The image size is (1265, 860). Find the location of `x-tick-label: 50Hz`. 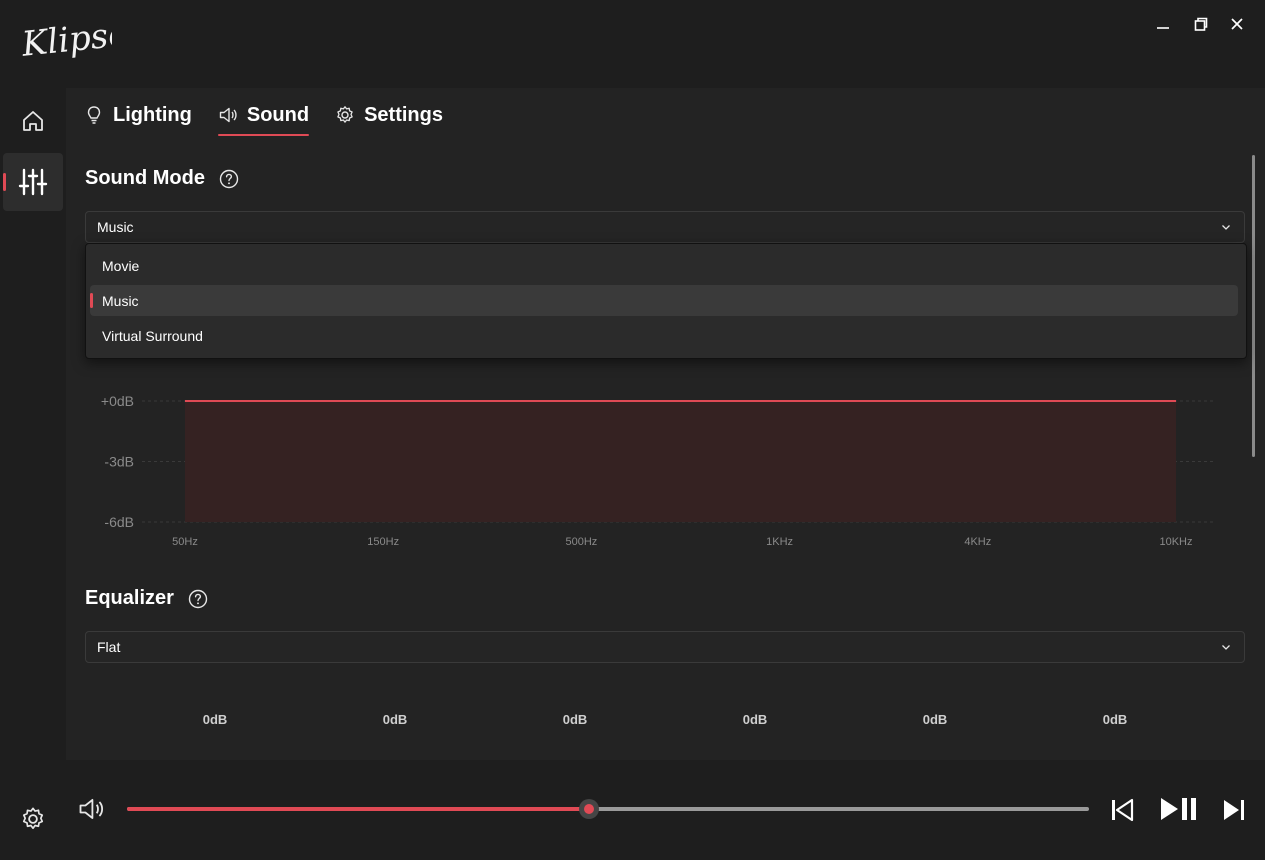

x-tick-label: 50Hz is located at coordinates (185, 542).